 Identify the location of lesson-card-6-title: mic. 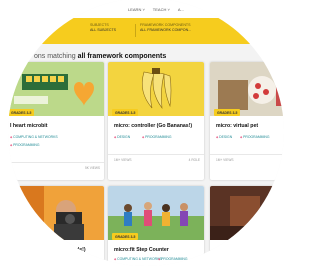
(220, 250).